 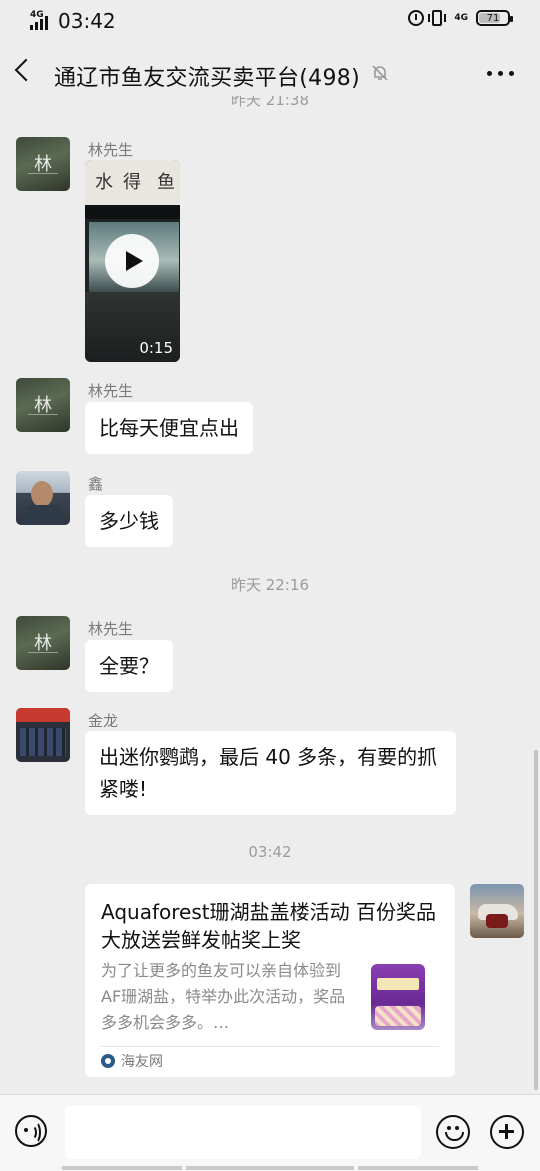 I want to click on status-bar: 4G 03:42 4G 71, so click(x=270, y=21).